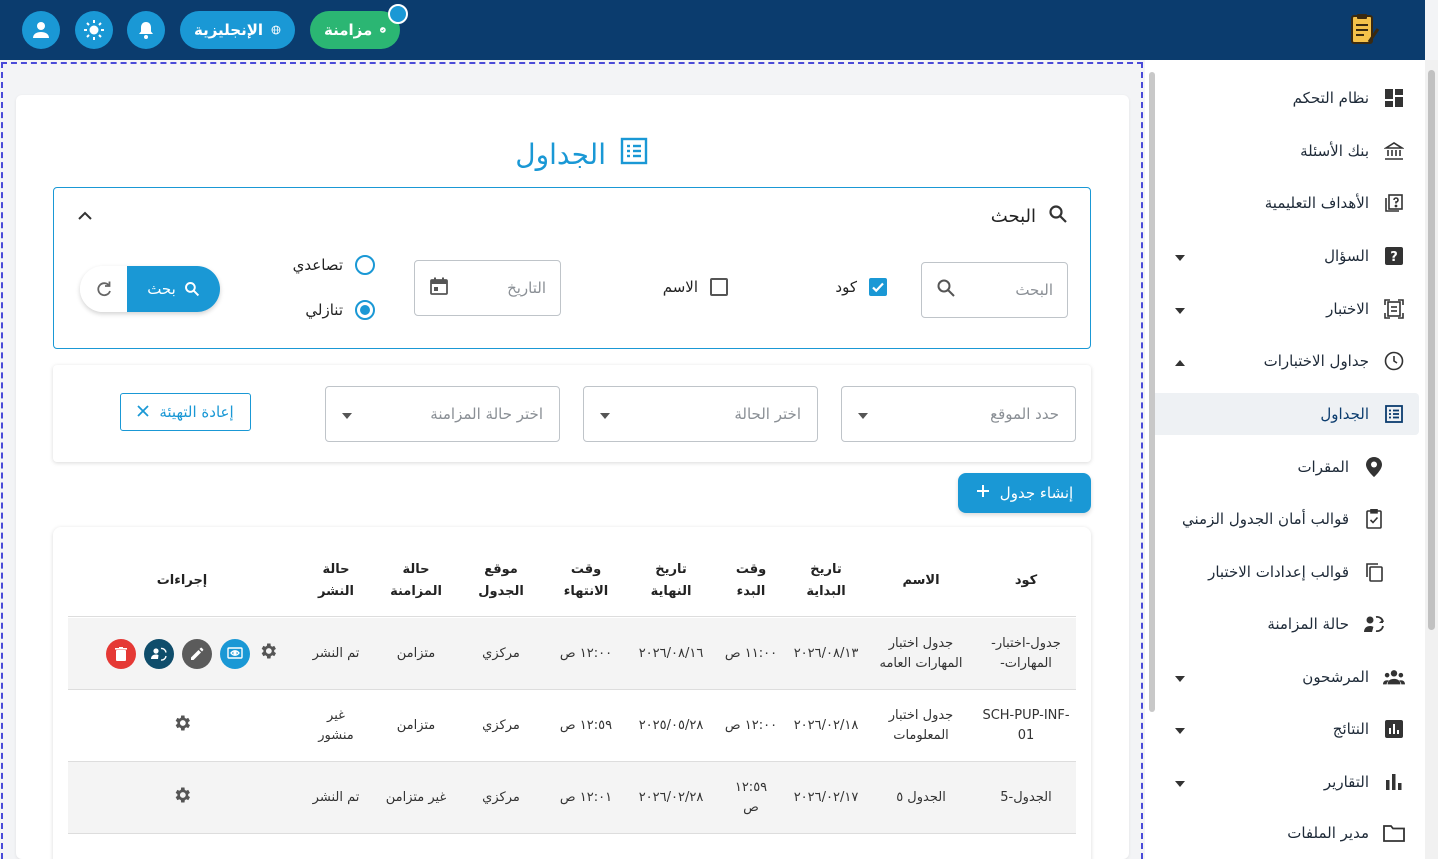 The image size is (1438, 859). Describe the element at coordinates (846, 287) in the screenshot. I see `code-checkbox-label: كود` at that location.